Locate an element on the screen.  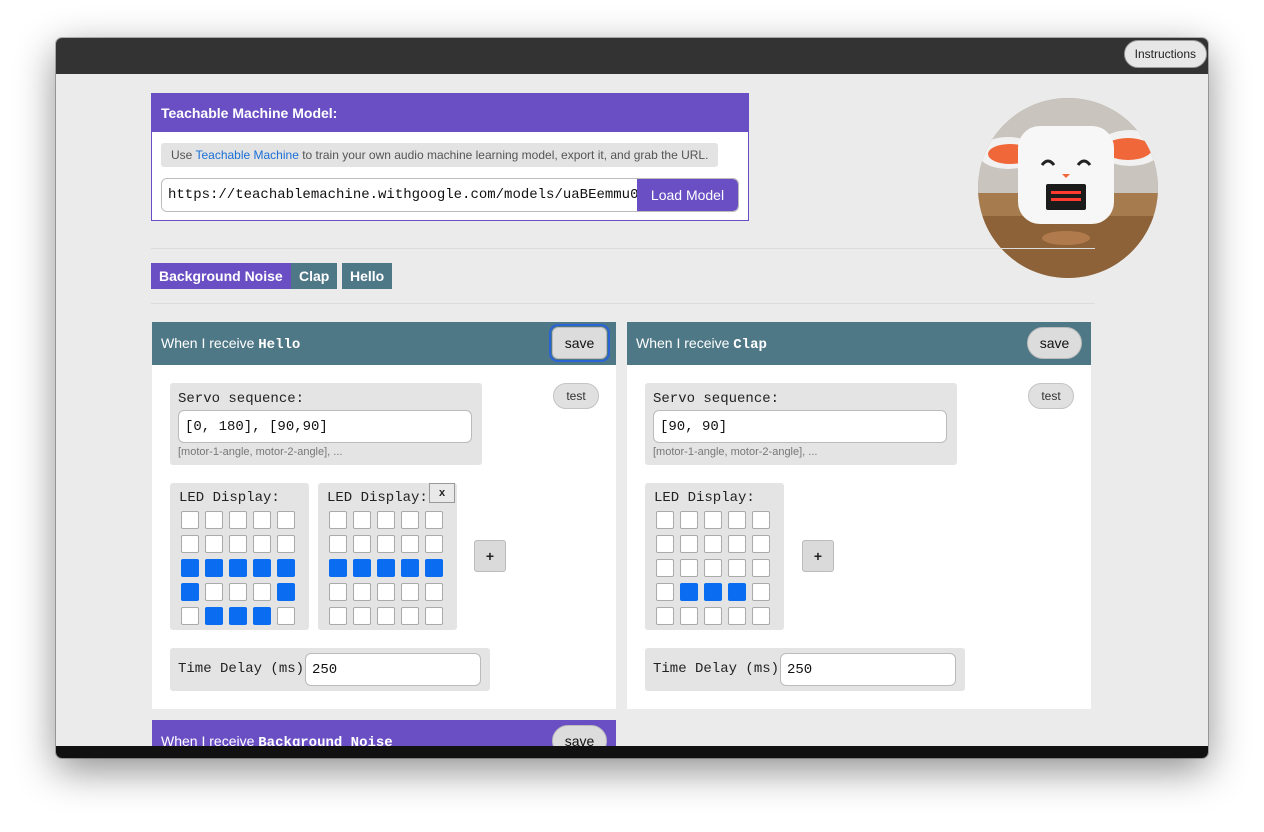
tab-background-noise: Background Noise is located at coordinates (221, 276).